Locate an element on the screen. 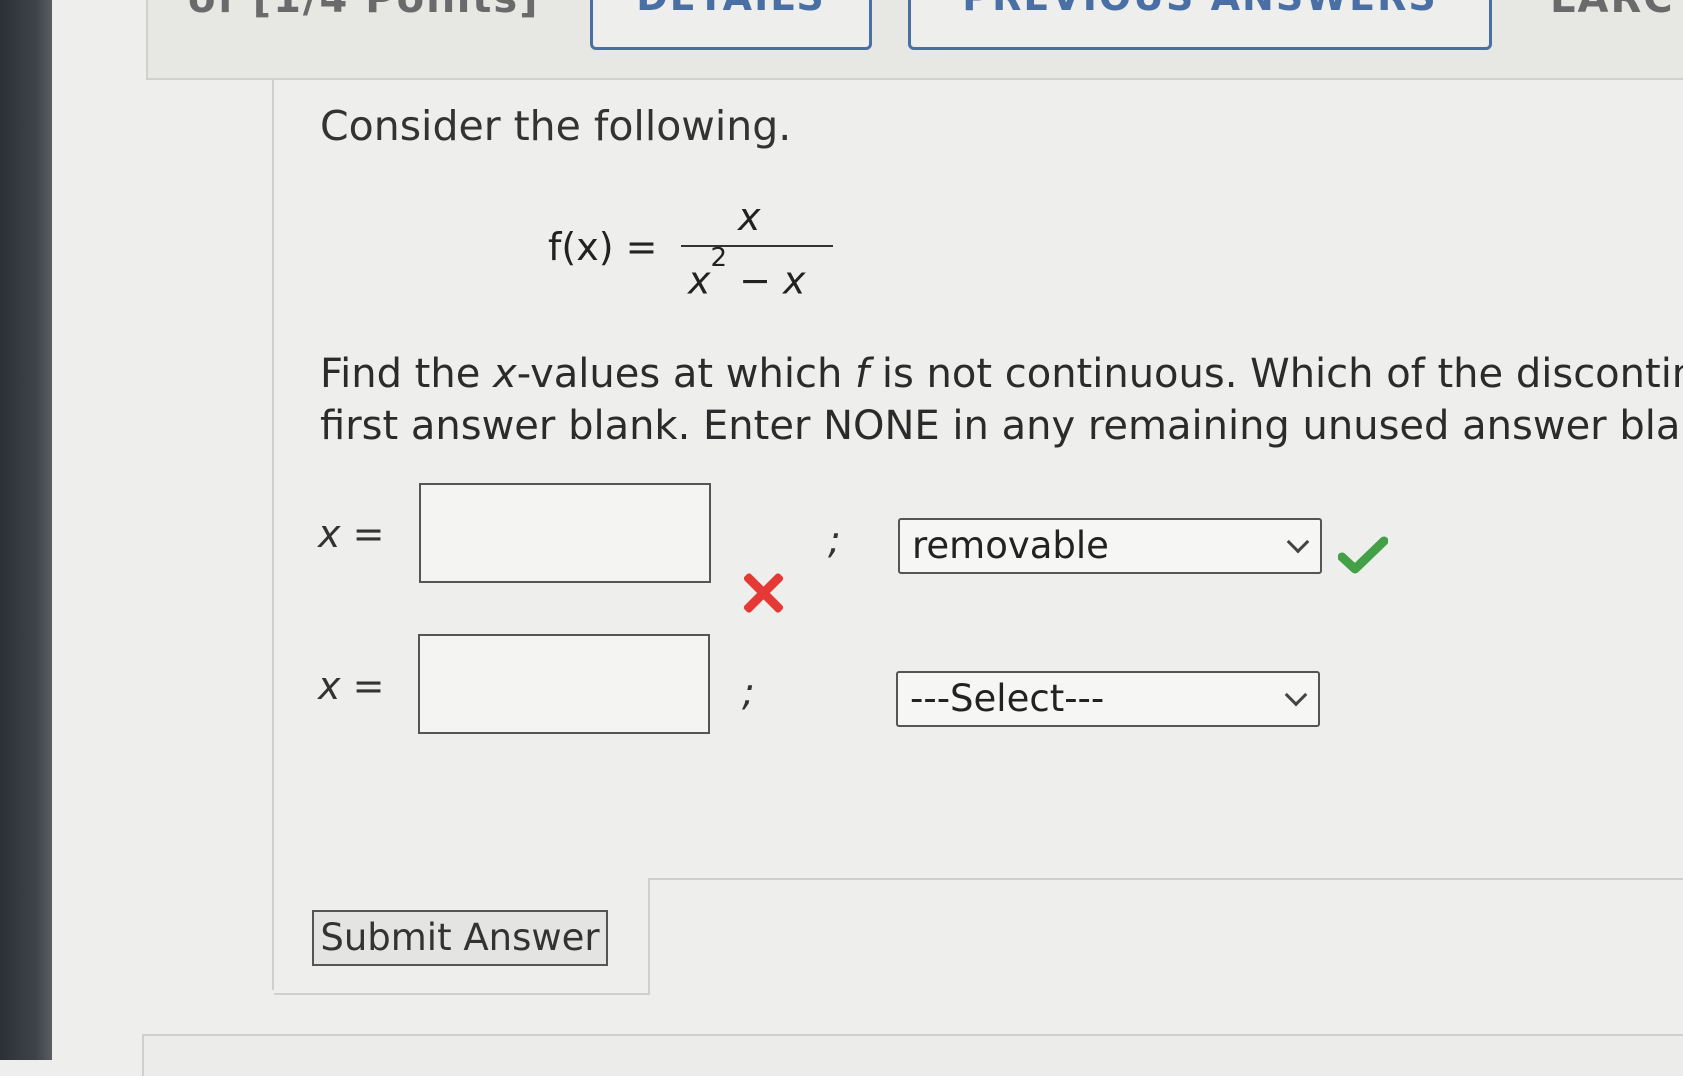  panel-divider-vertical is located at coordinates (649, 935).